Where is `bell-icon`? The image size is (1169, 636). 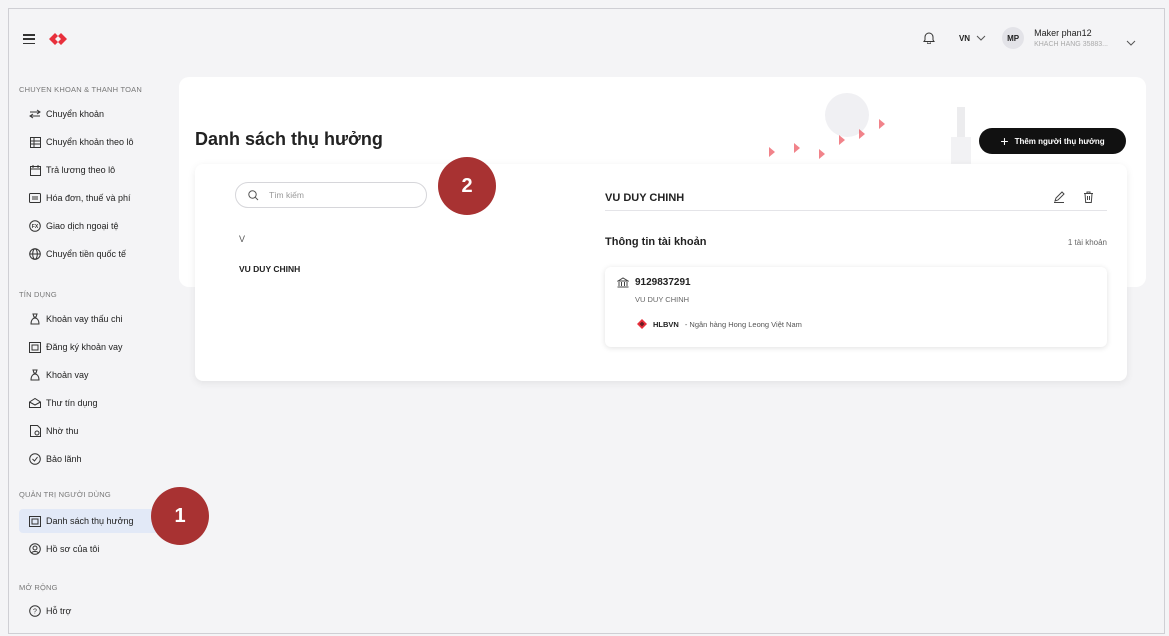 bell-icon is located at coordinates (930, 38).